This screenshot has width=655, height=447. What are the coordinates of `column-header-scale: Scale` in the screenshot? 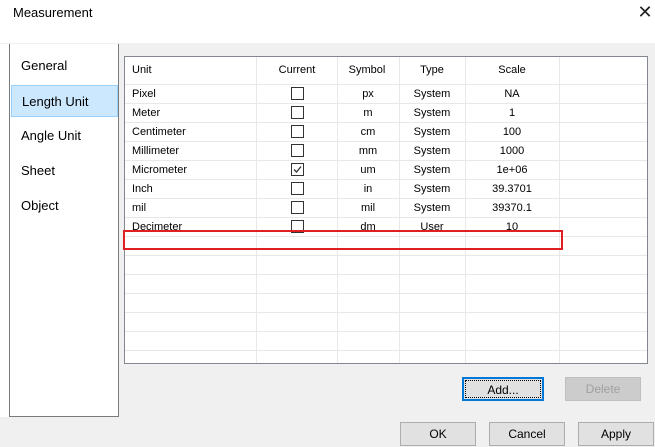 It's located at (512, 70).